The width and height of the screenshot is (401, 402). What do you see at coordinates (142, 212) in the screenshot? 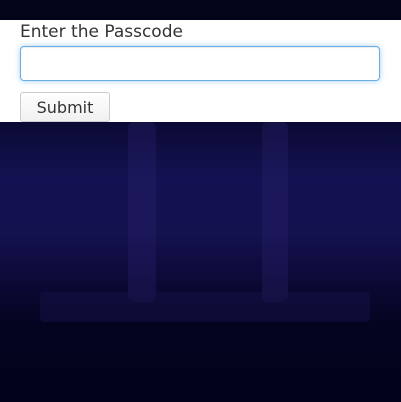
I see `background-pillar-left` at bounding box center [142, 212].